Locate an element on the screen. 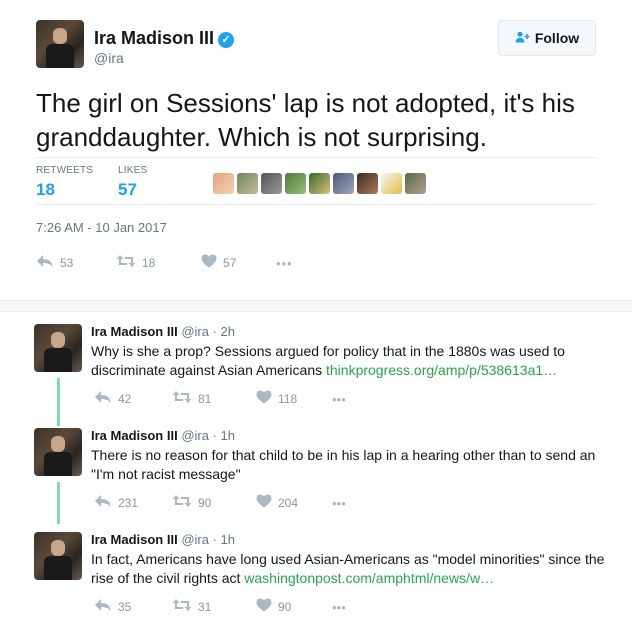  like-button: 90 is located at coordinates (294, 607).